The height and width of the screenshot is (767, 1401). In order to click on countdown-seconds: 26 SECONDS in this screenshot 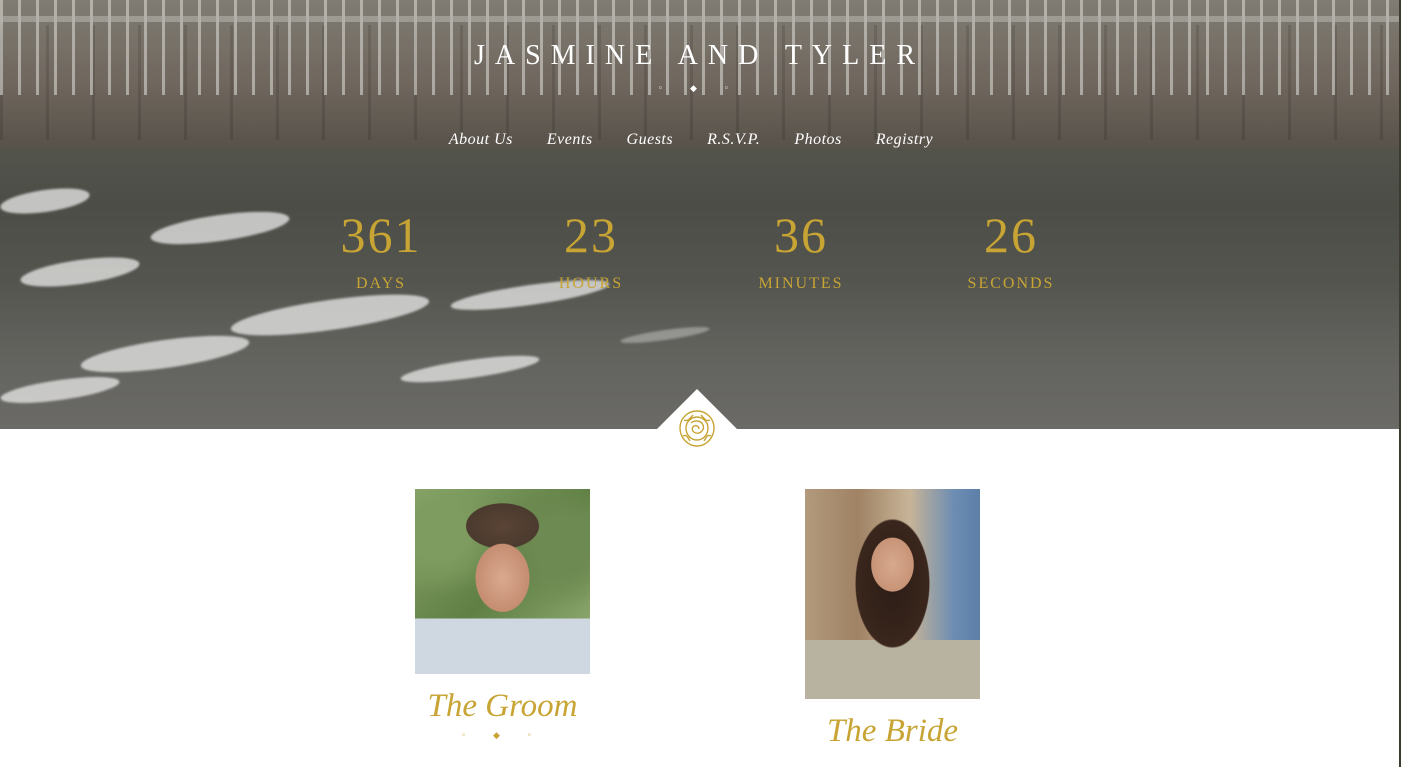, I will do `click(1011, 249)`.